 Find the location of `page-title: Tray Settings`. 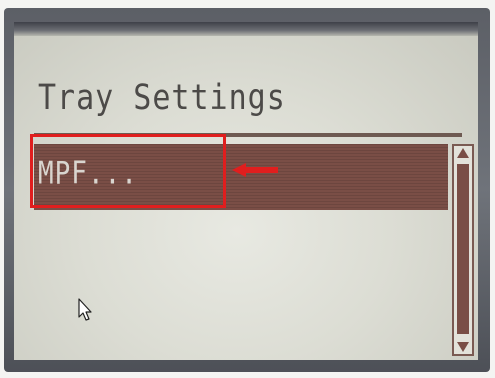

page-title: Tray Settings is located at coordinates (162, 98).